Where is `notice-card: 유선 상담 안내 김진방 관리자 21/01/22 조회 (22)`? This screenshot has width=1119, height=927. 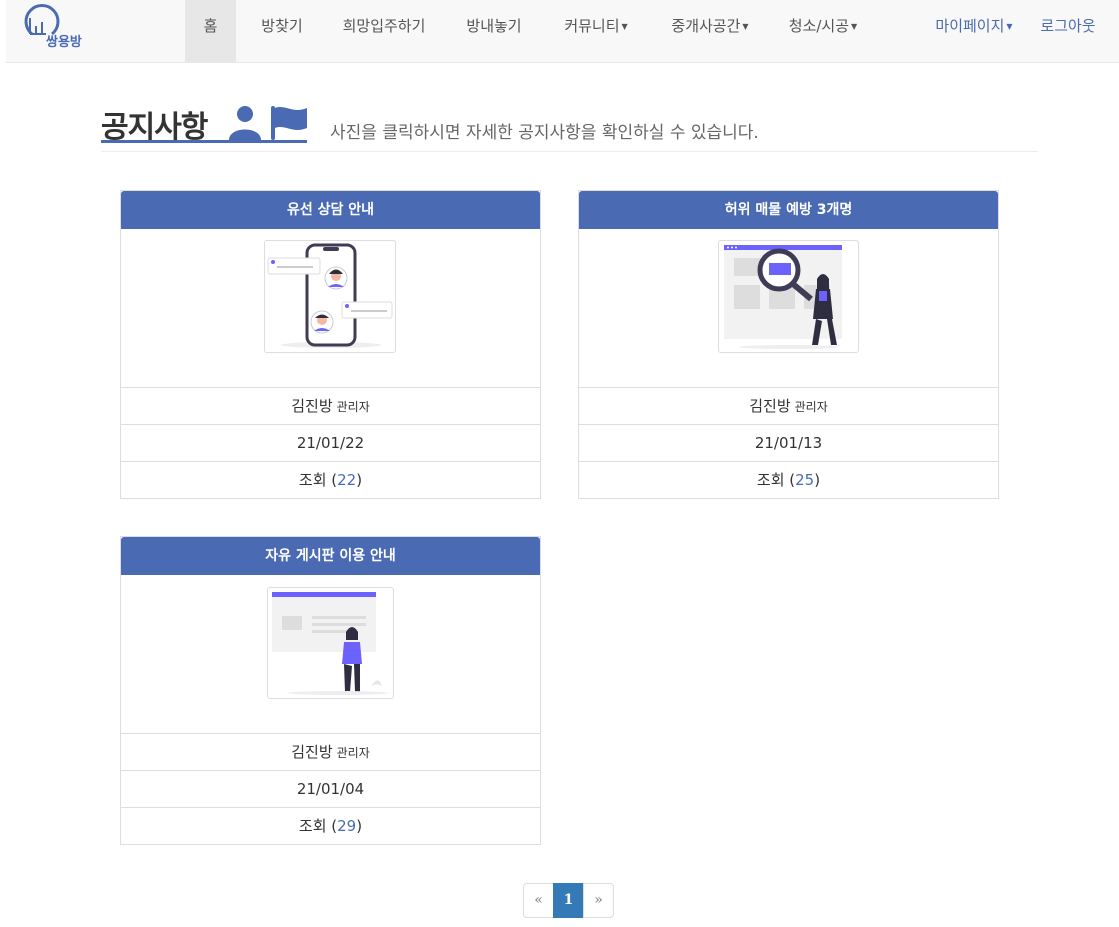
notice-card: 유선 상담 안내 김진방 관리자 21/01/22 조회 (22) is located at coordinates (330, 344).